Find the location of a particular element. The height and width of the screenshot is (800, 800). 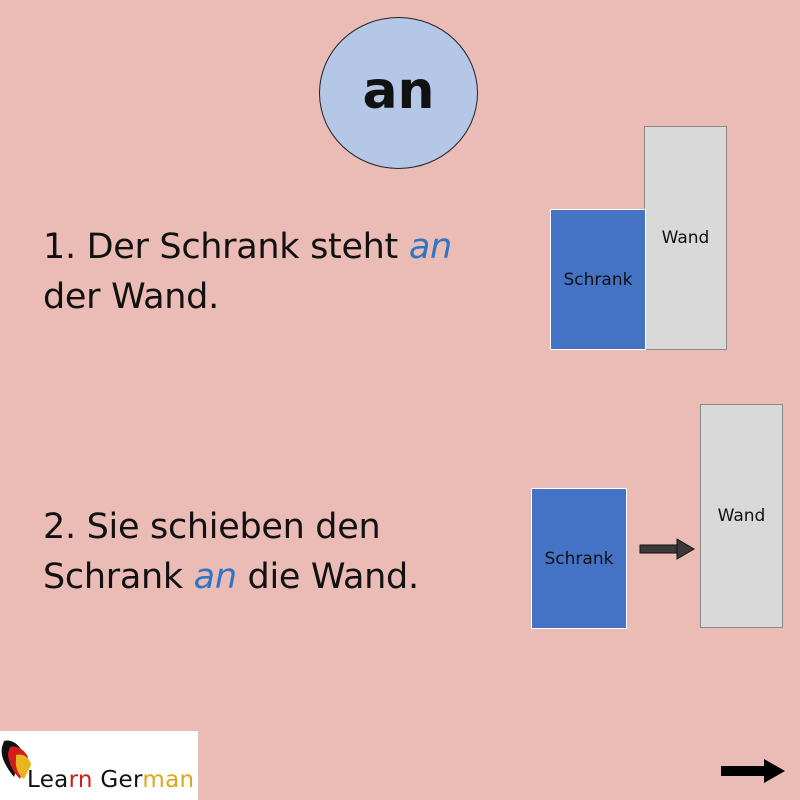

learn-german-logo: Learn German is located at coordinates (99, 765).